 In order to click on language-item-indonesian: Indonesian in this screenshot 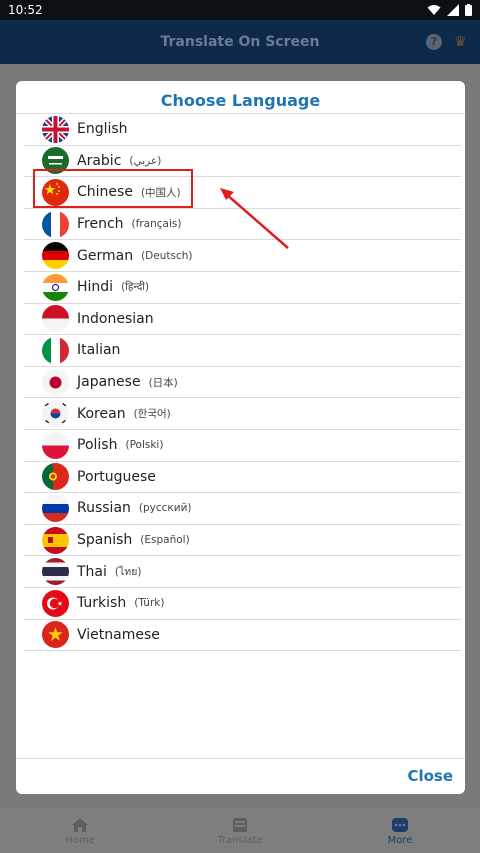, I will do `click(242, 320)`.